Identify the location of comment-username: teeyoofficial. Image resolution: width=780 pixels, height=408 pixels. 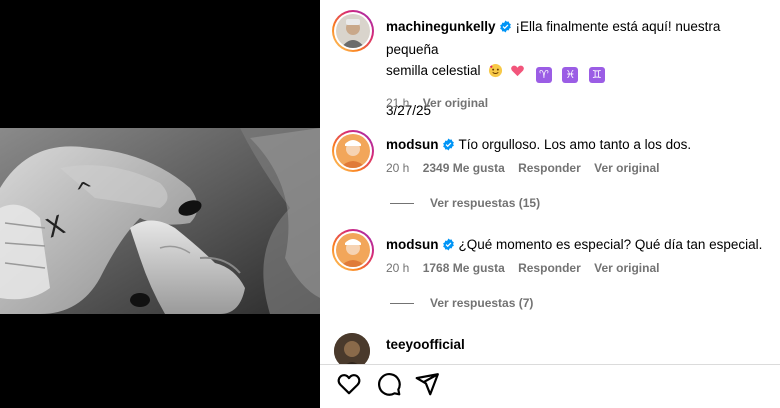
(425, 344).